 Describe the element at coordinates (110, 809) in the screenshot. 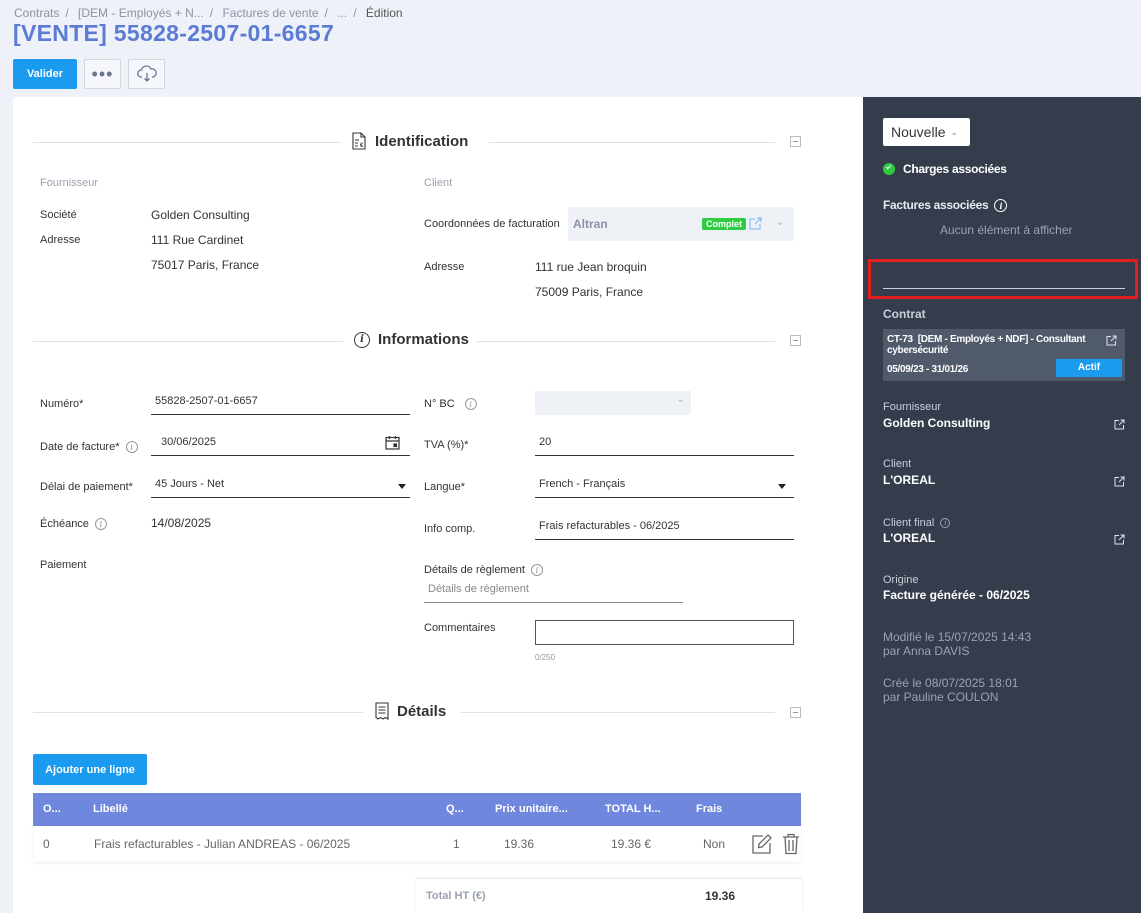

I see `column-header-label: Libellé` at that location.